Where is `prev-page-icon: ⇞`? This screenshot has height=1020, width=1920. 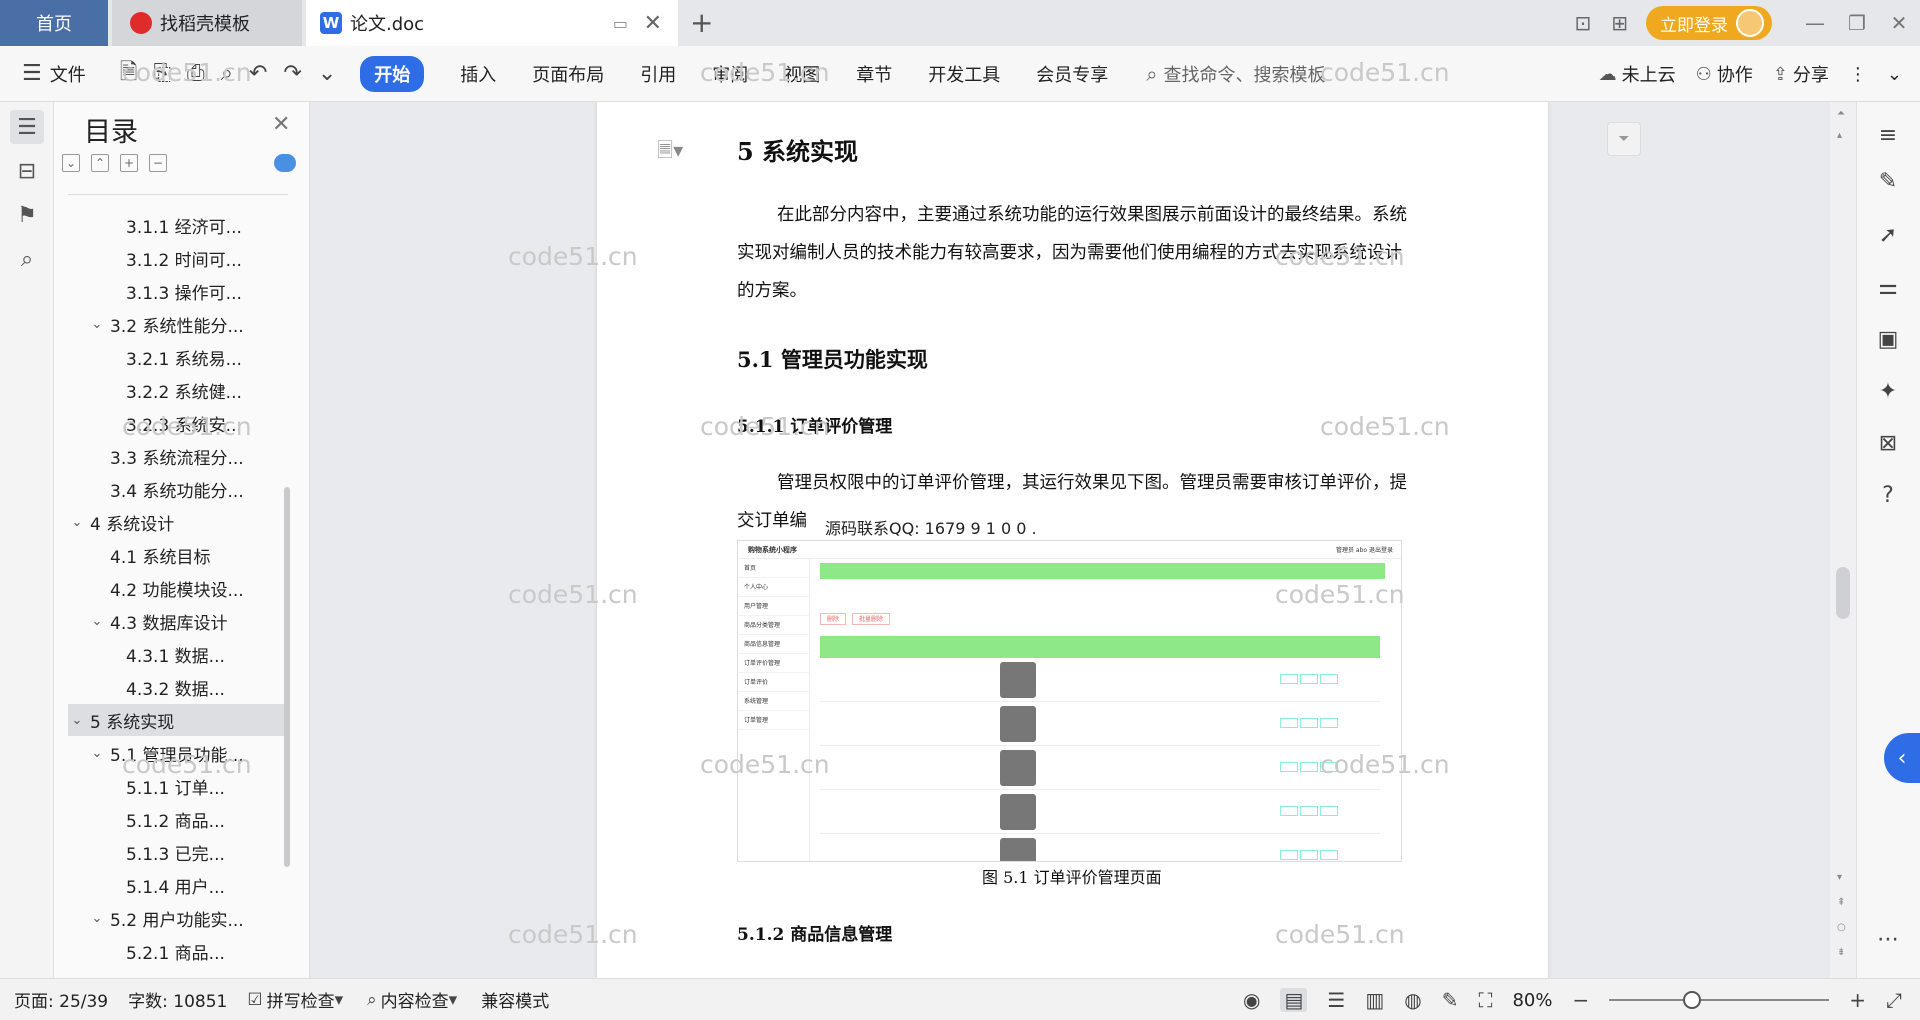
prev-page-icon: ⇞ is located at coordinates (1841, 902).